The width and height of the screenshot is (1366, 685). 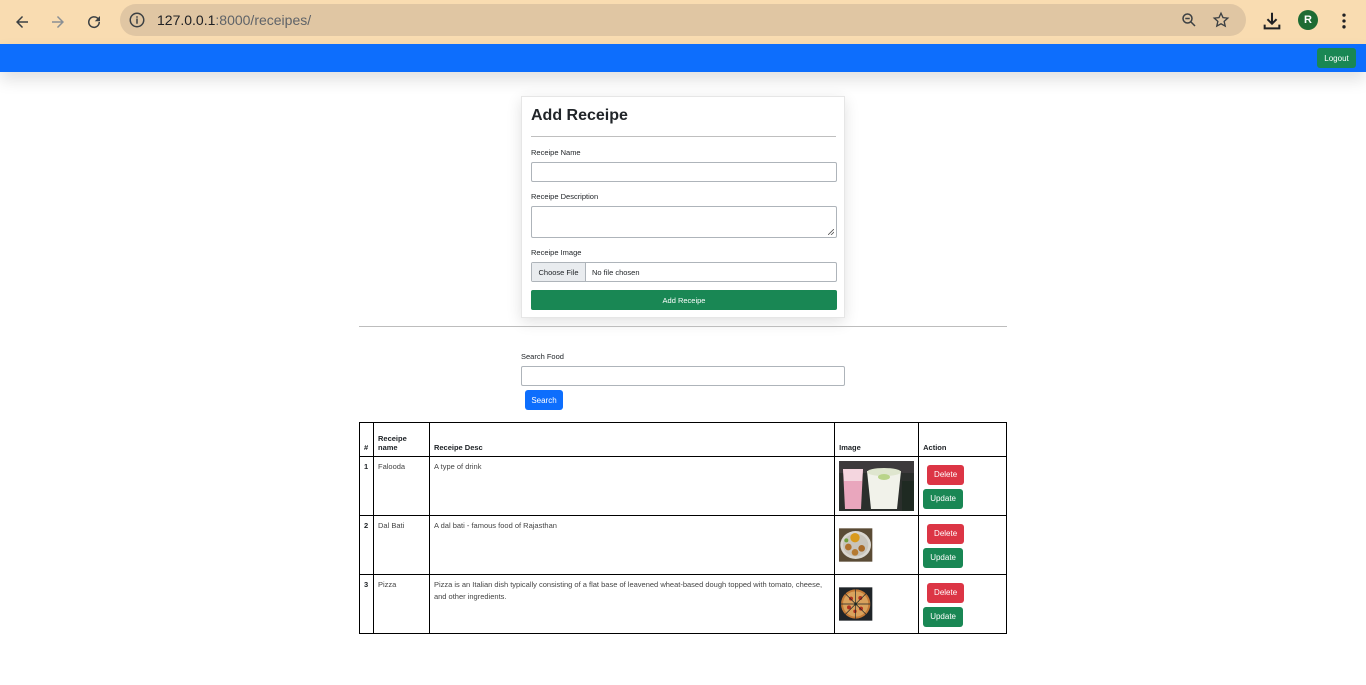 I want to click on table-header-row: # Receipe name Receipe Desc Image Action, so click(x=683, y=439).